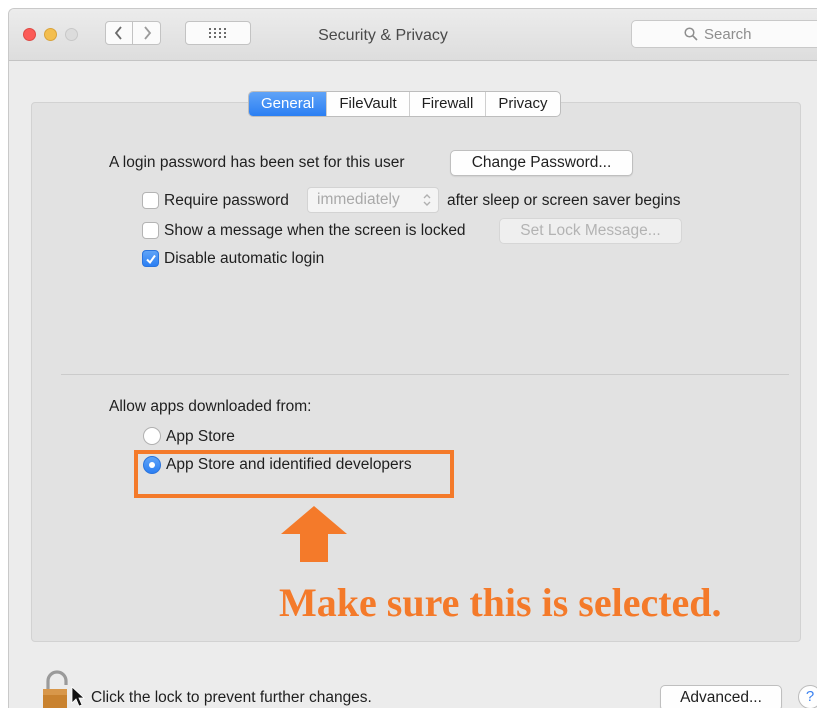 The width and height of the screenshot is (817, 708). Describe the element at coordinates (728, 34) in the screenshot. I see `search-placeholder: Search` at that location.